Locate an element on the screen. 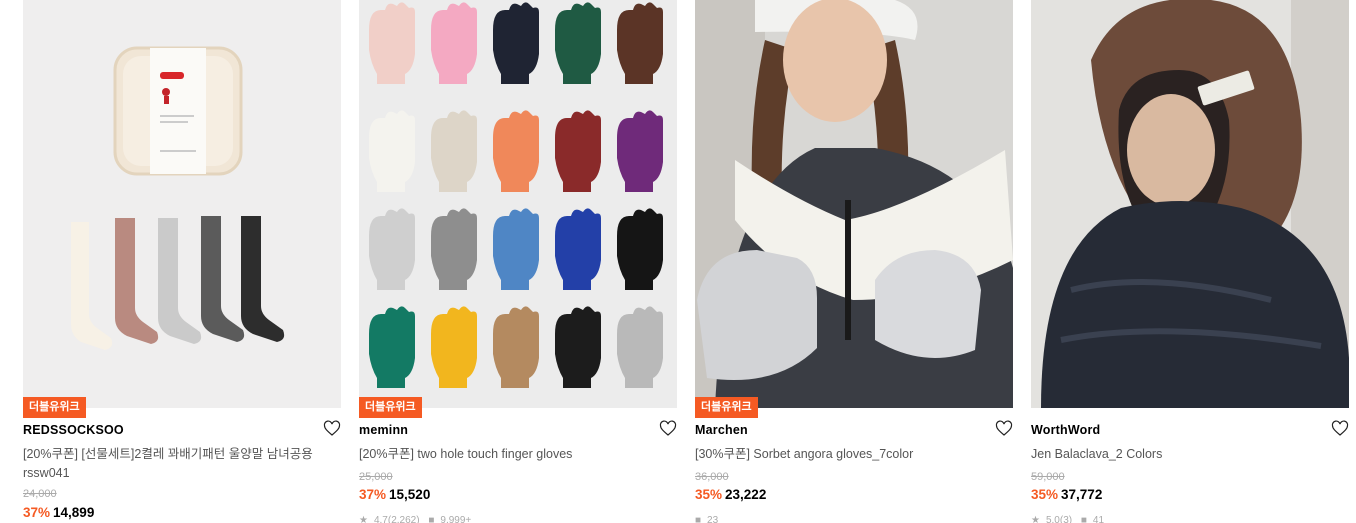 The height and width of the screenshot is (523, 1356). sale-price: 37,772 is located at coordinates (1082, 494).